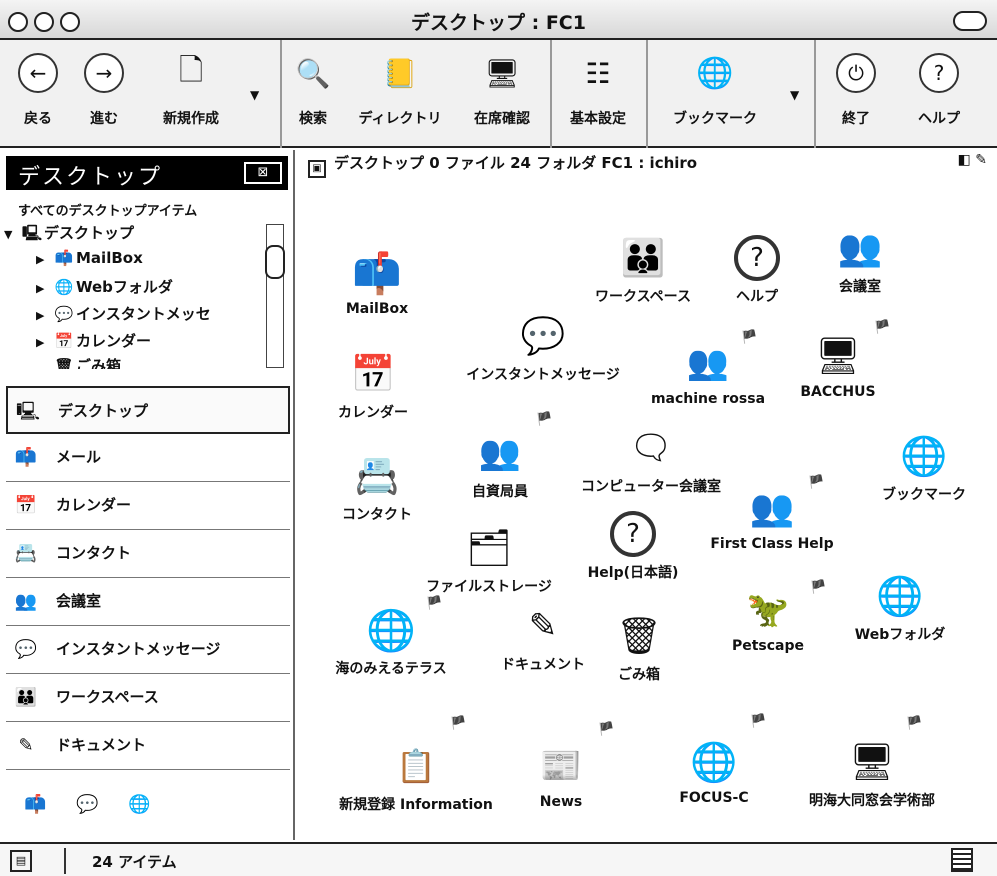 The height and width of the screenshot is (876, 997). What do you see at coordinates (377, 281) in the screenshot?
I see `desktop-item-mailbox: 📫 MailBox` at bounding box center [377, 281].